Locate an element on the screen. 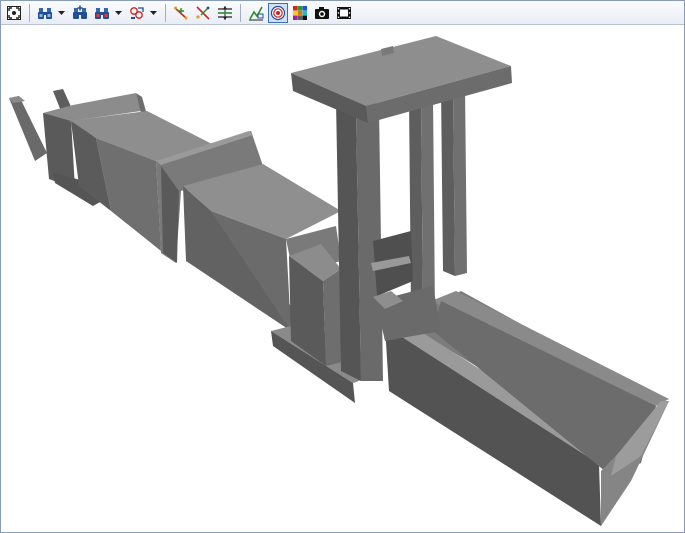  binoculars-icon is located at coordinates (45, 13).